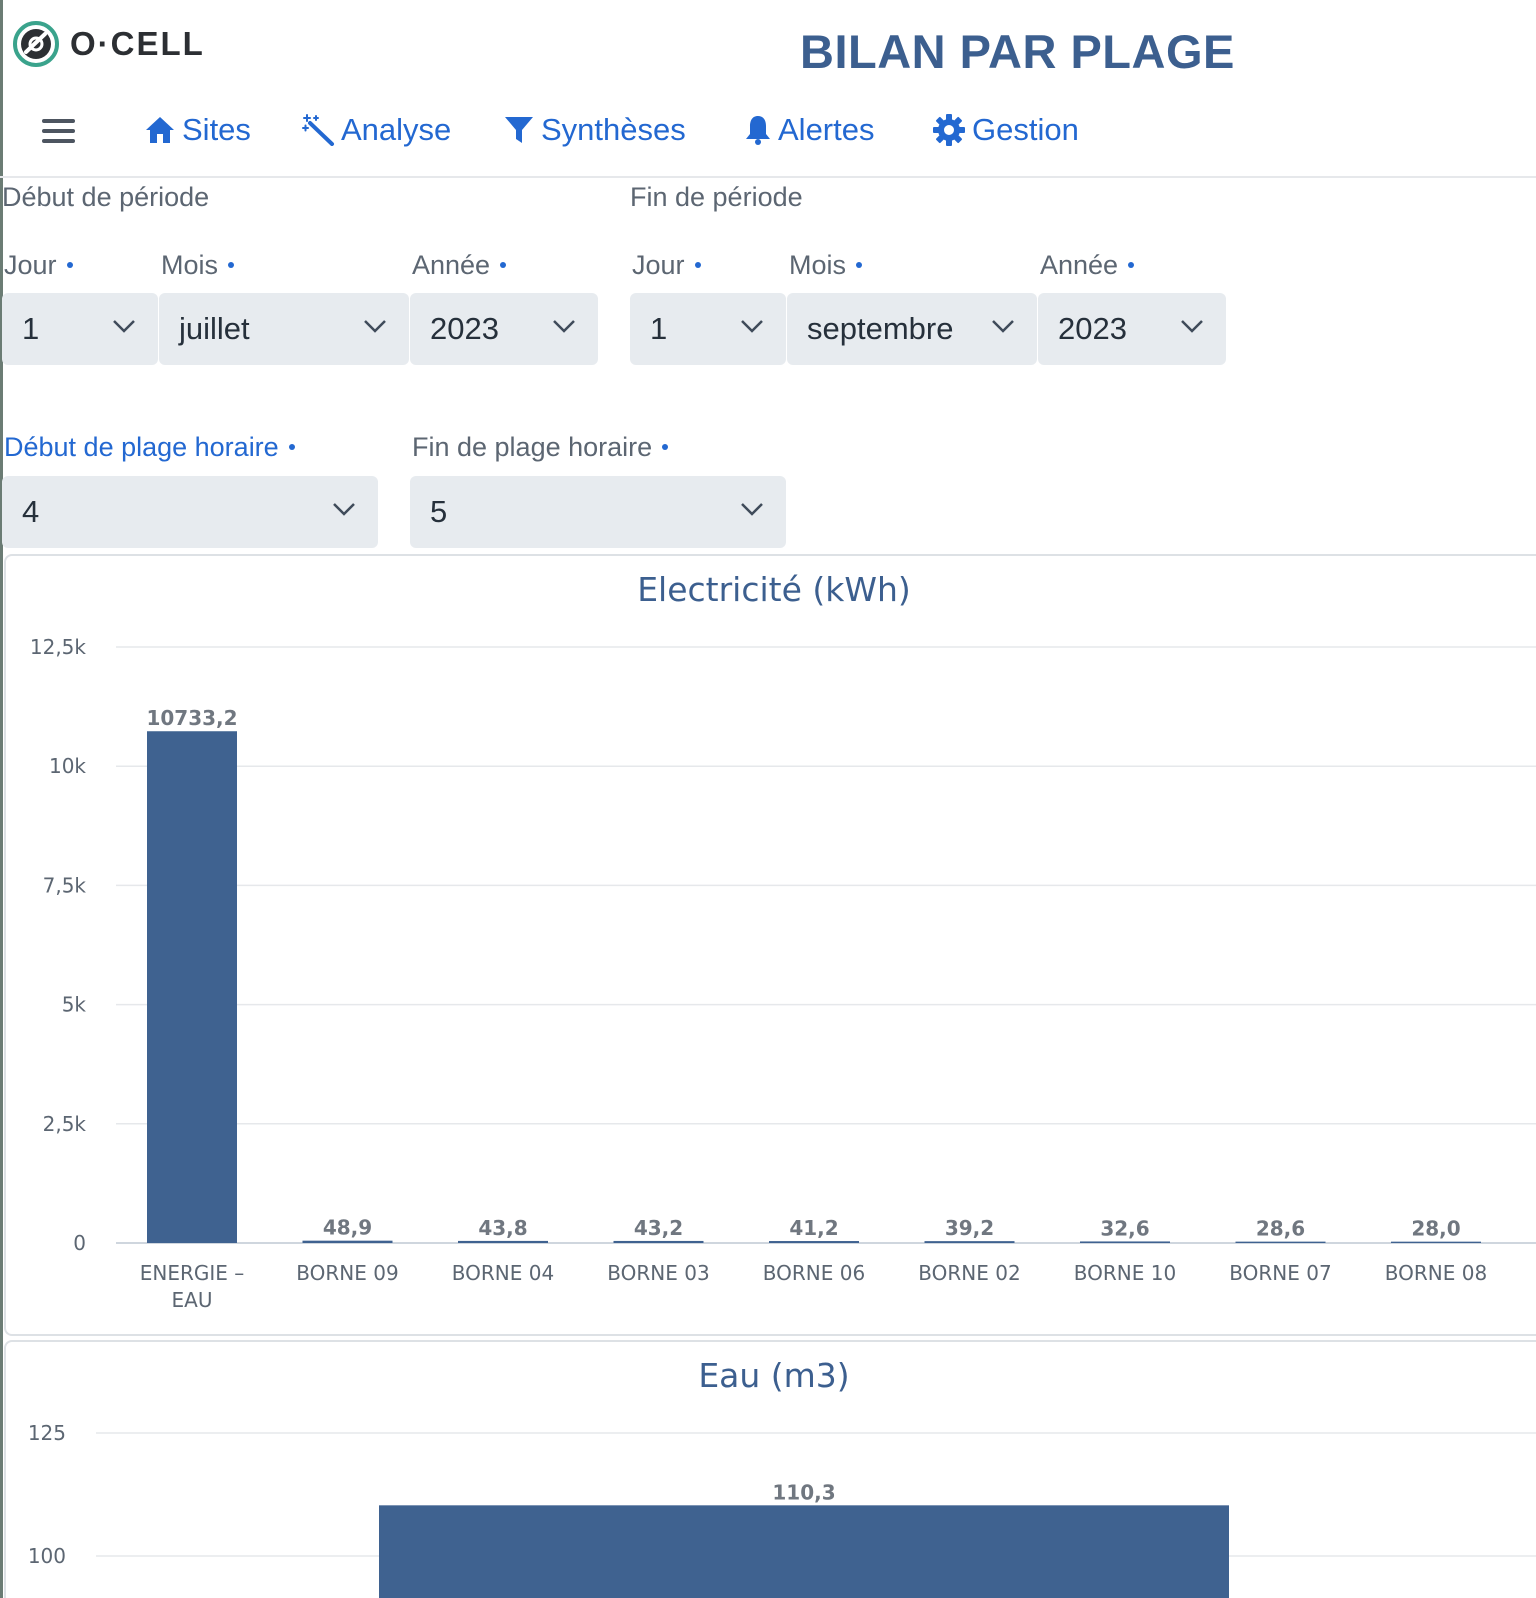  I want to click on gear-icon, so click(949, 130).